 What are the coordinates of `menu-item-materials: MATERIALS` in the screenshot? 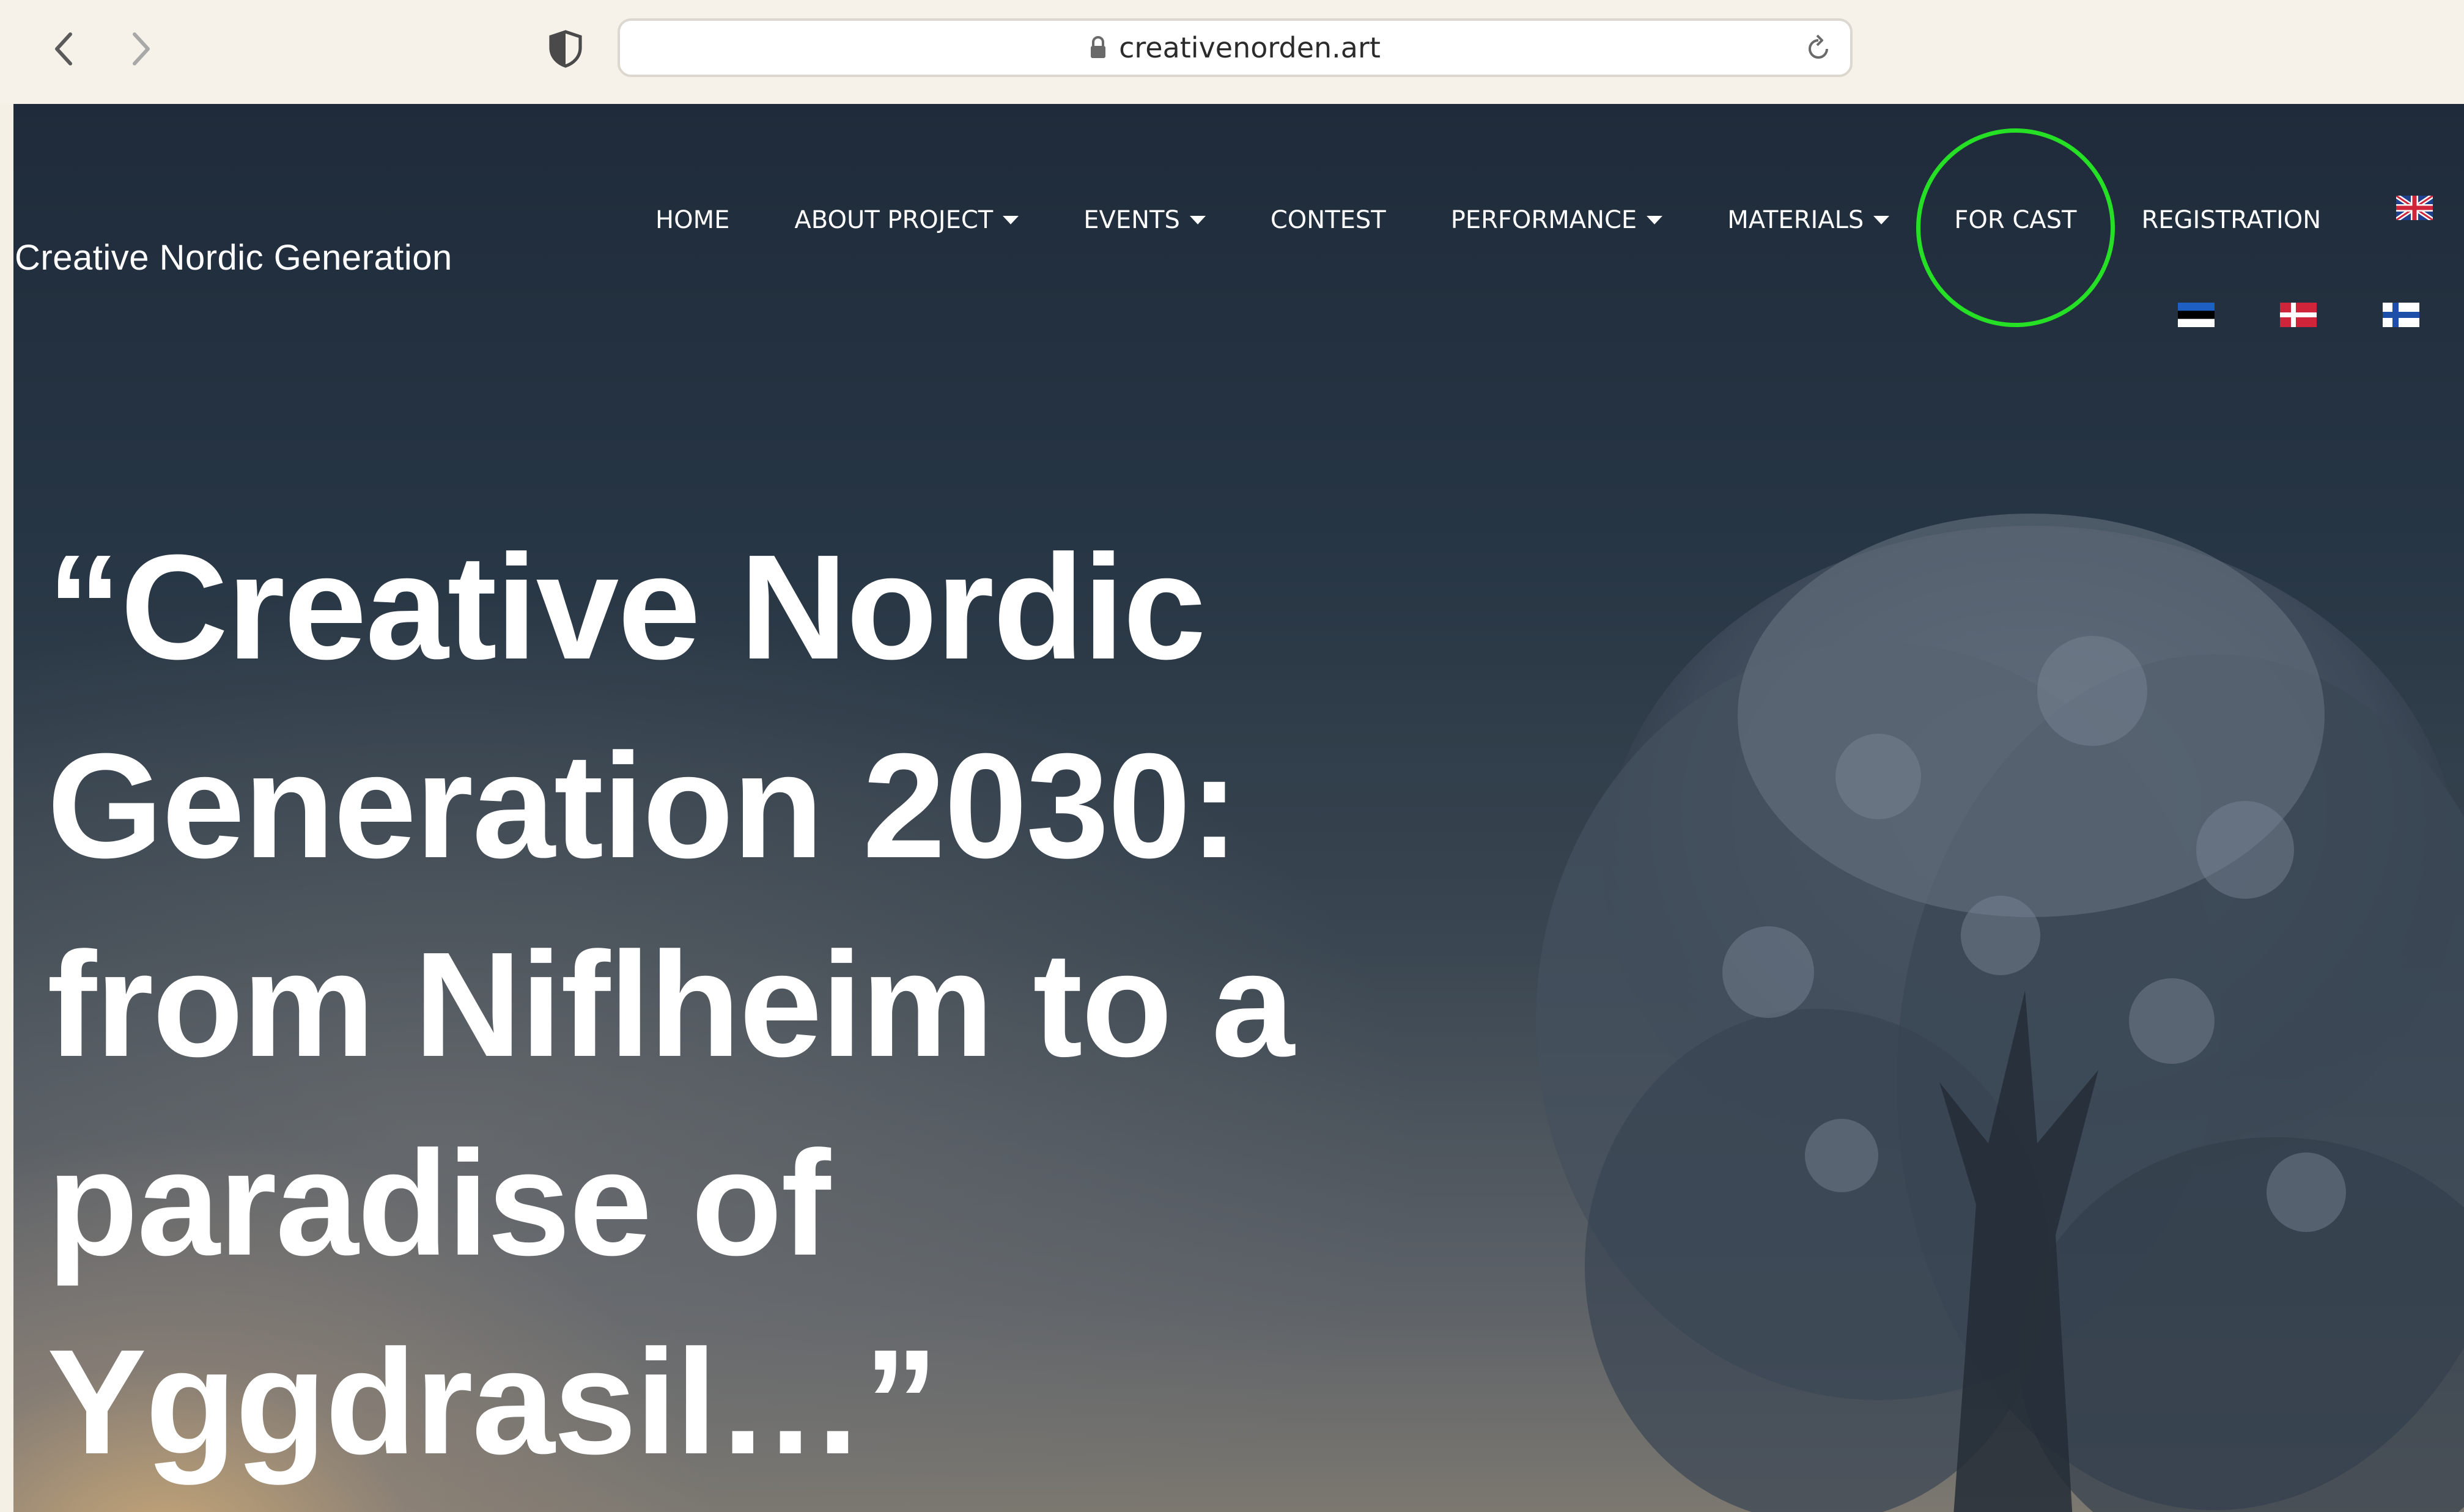 It's located at (1808, 220).